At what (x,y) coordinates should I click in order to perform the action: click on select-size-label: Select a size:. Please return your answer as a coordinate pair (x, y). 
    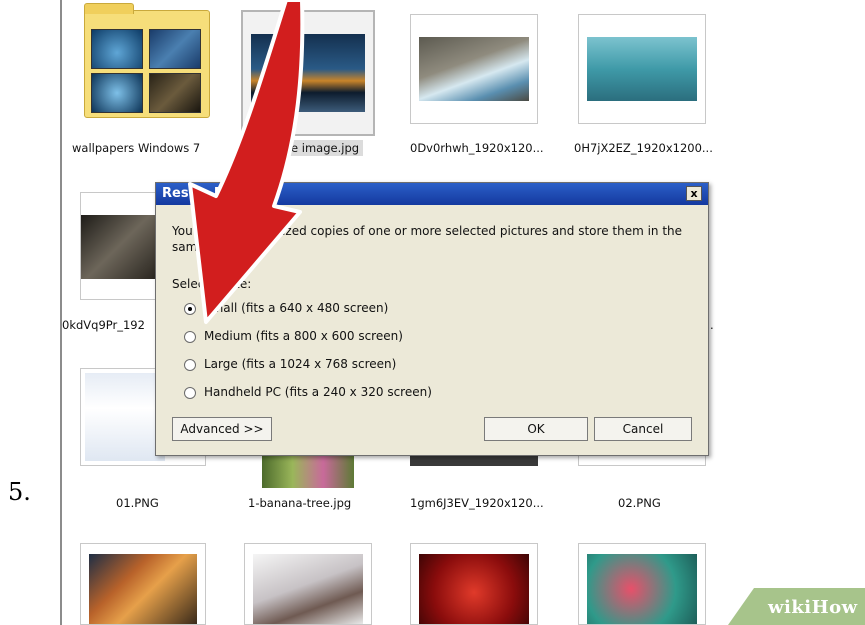
    Looking at the image, I should click on (212, 284).